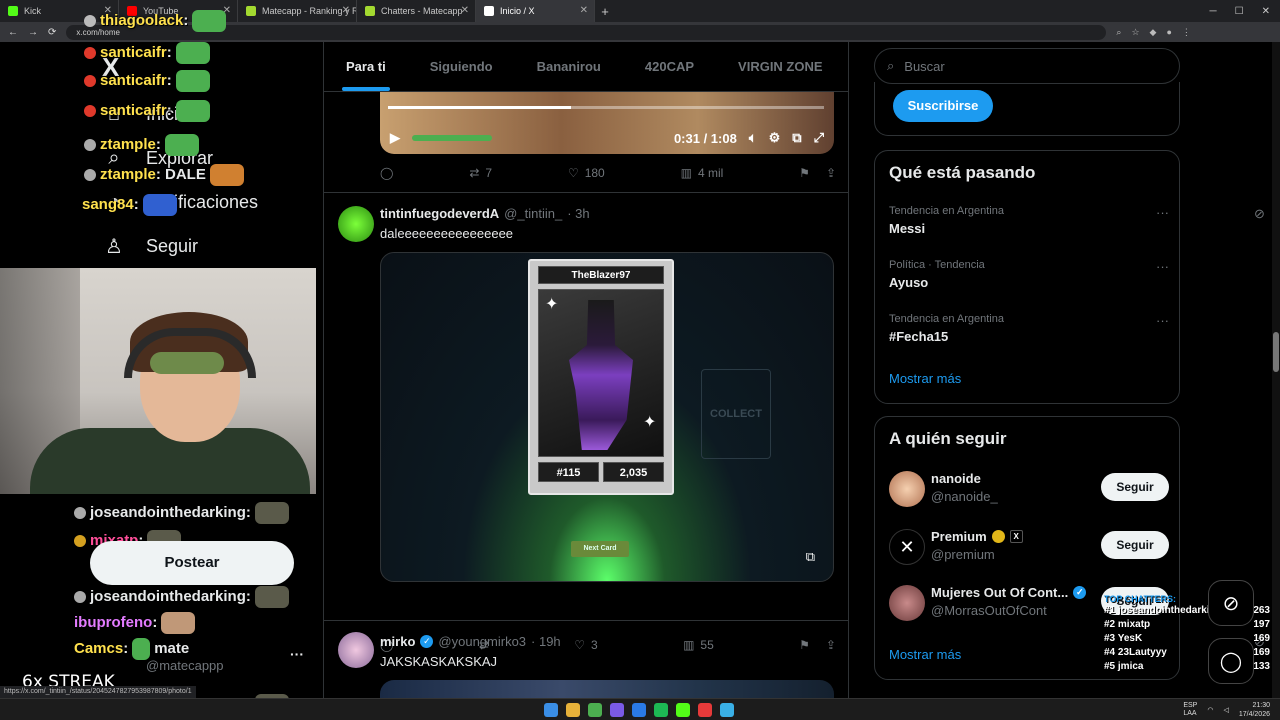  What do you see at coordinates (1186, 32) in the screenshot?
I see `menu-icon: ⋮` at bounding box center [1186, 32].